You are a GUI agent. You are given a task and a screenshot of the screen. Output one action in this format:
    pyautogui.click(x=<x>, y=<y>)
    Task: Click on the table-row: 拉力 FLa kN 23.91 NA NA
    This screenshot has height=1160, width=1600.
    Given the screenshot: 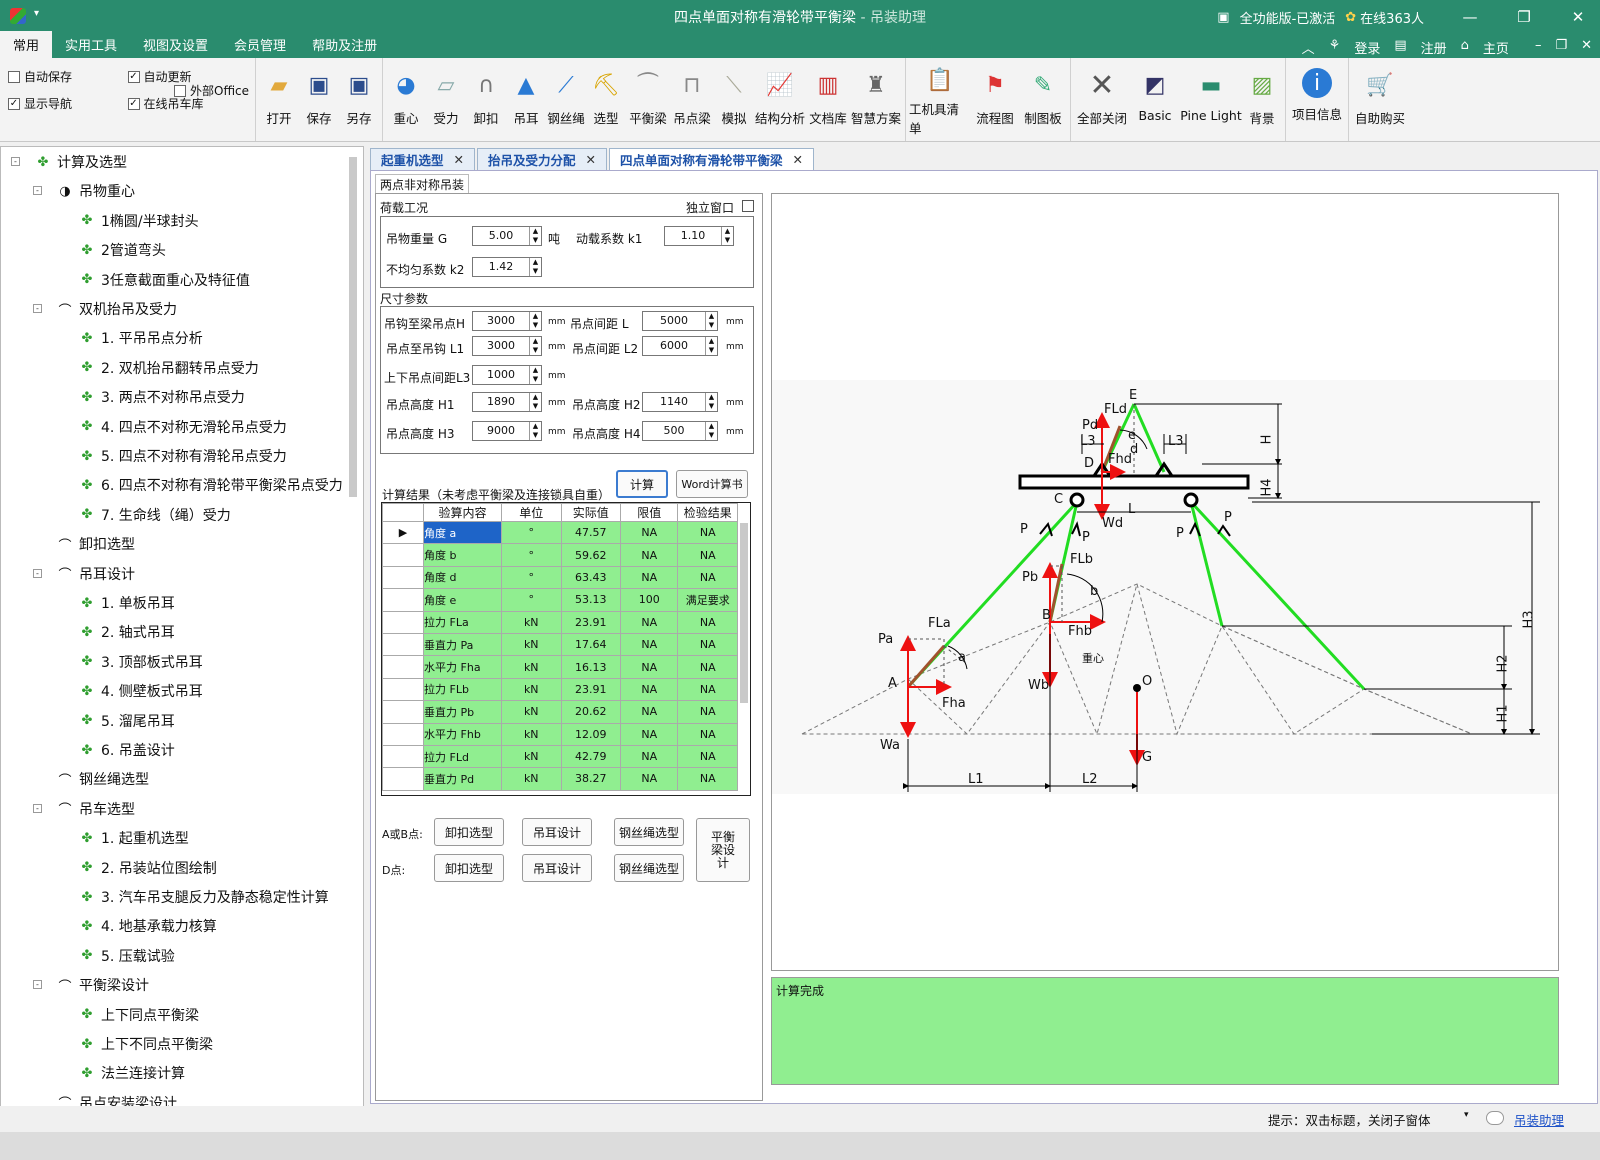 What is the action you would take?
    pyautogui.click(x=560, y=622)
    